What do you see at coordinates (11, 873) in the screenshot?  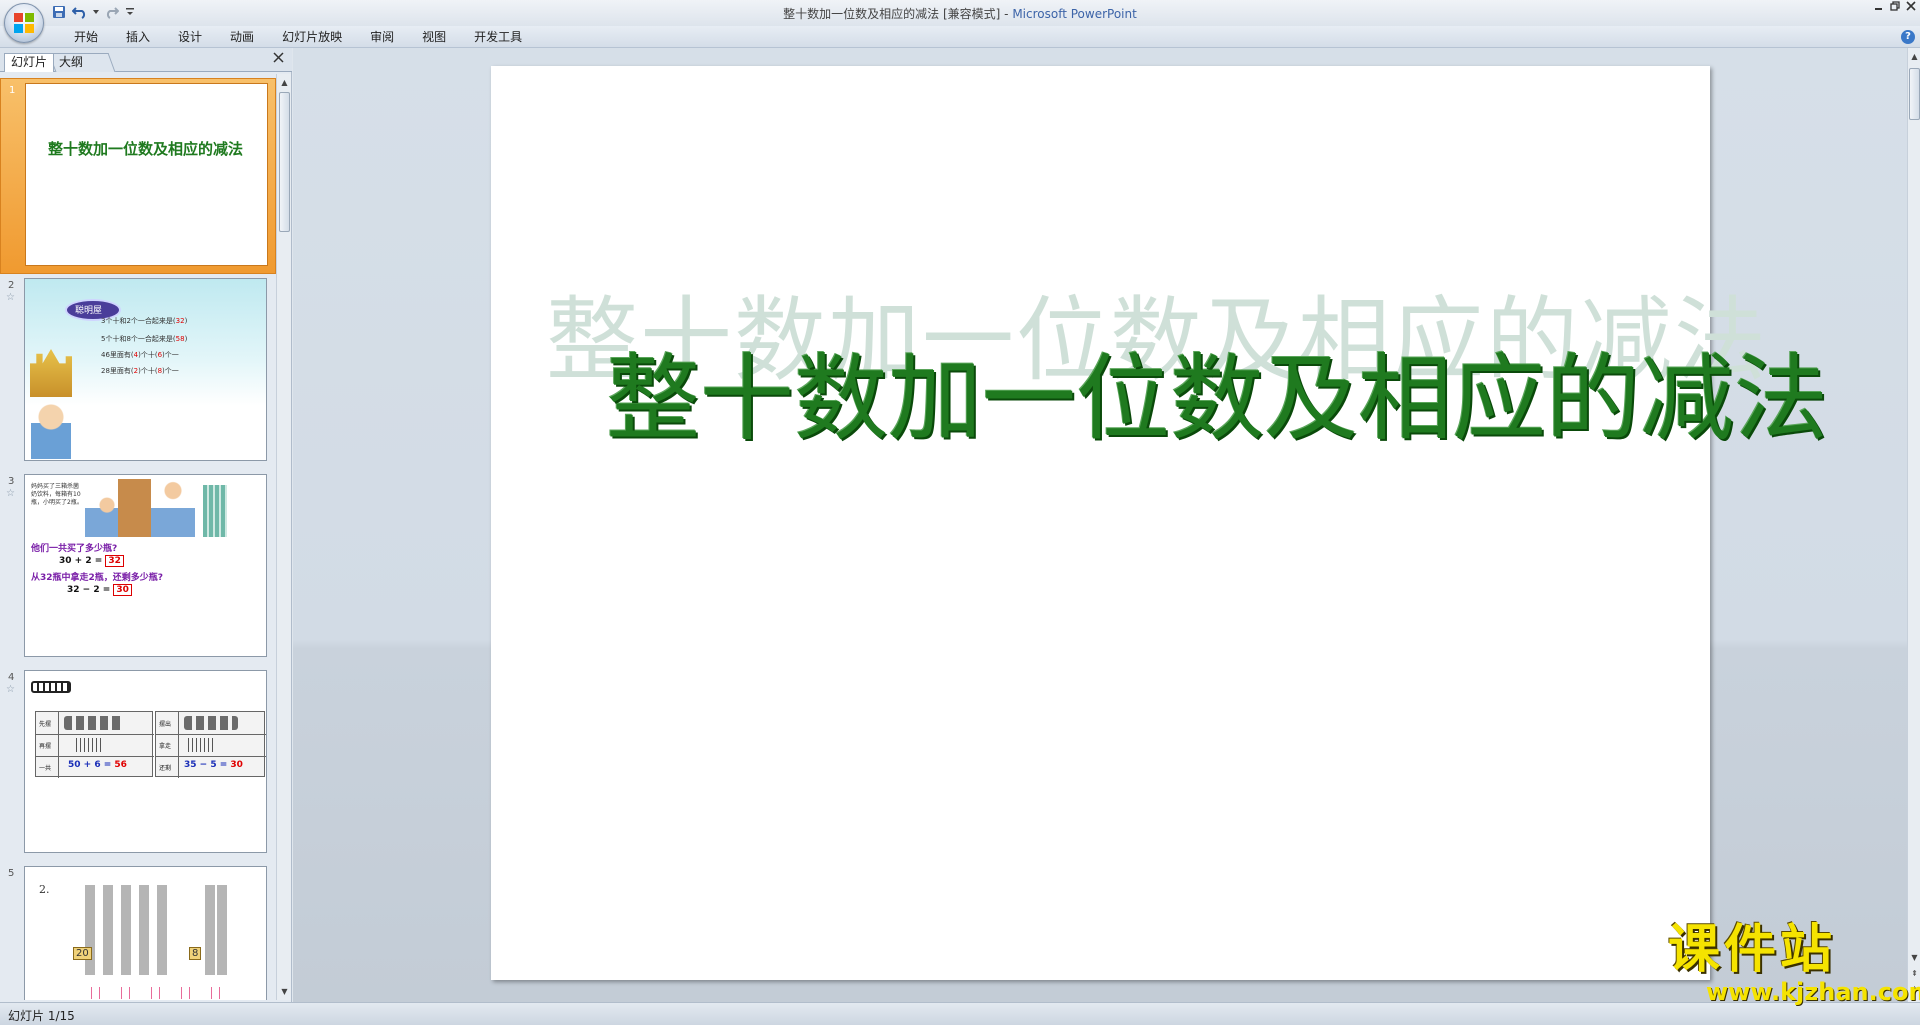 I see `slide-number: 5` at bounding box center [11, 873].